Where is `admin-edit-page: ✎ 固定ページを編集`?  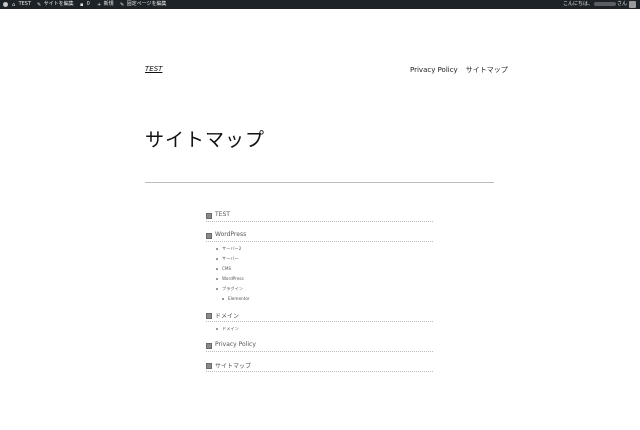
admin-edit-page: ✎ 固定ページを編集 is located at coordinates (143, 4).